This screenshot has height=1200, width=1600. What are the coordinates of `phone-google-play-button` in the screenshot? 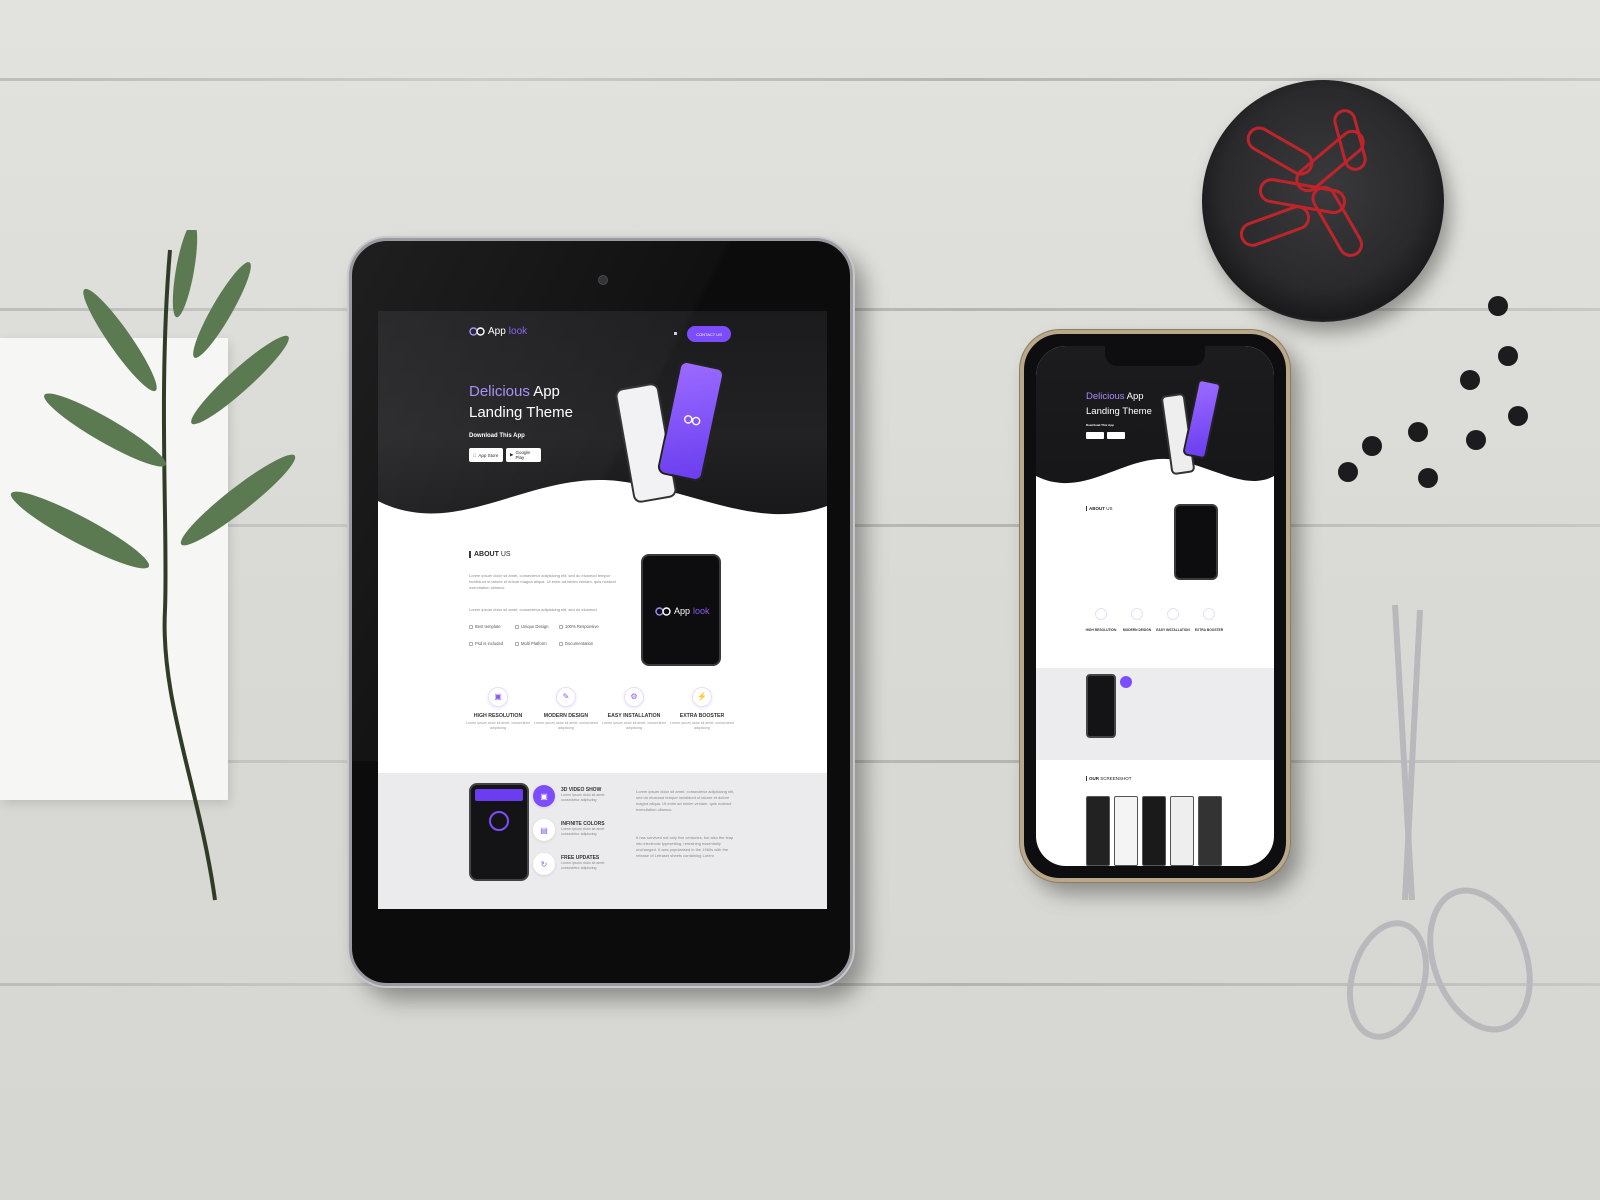 It's located at (1116, 435).